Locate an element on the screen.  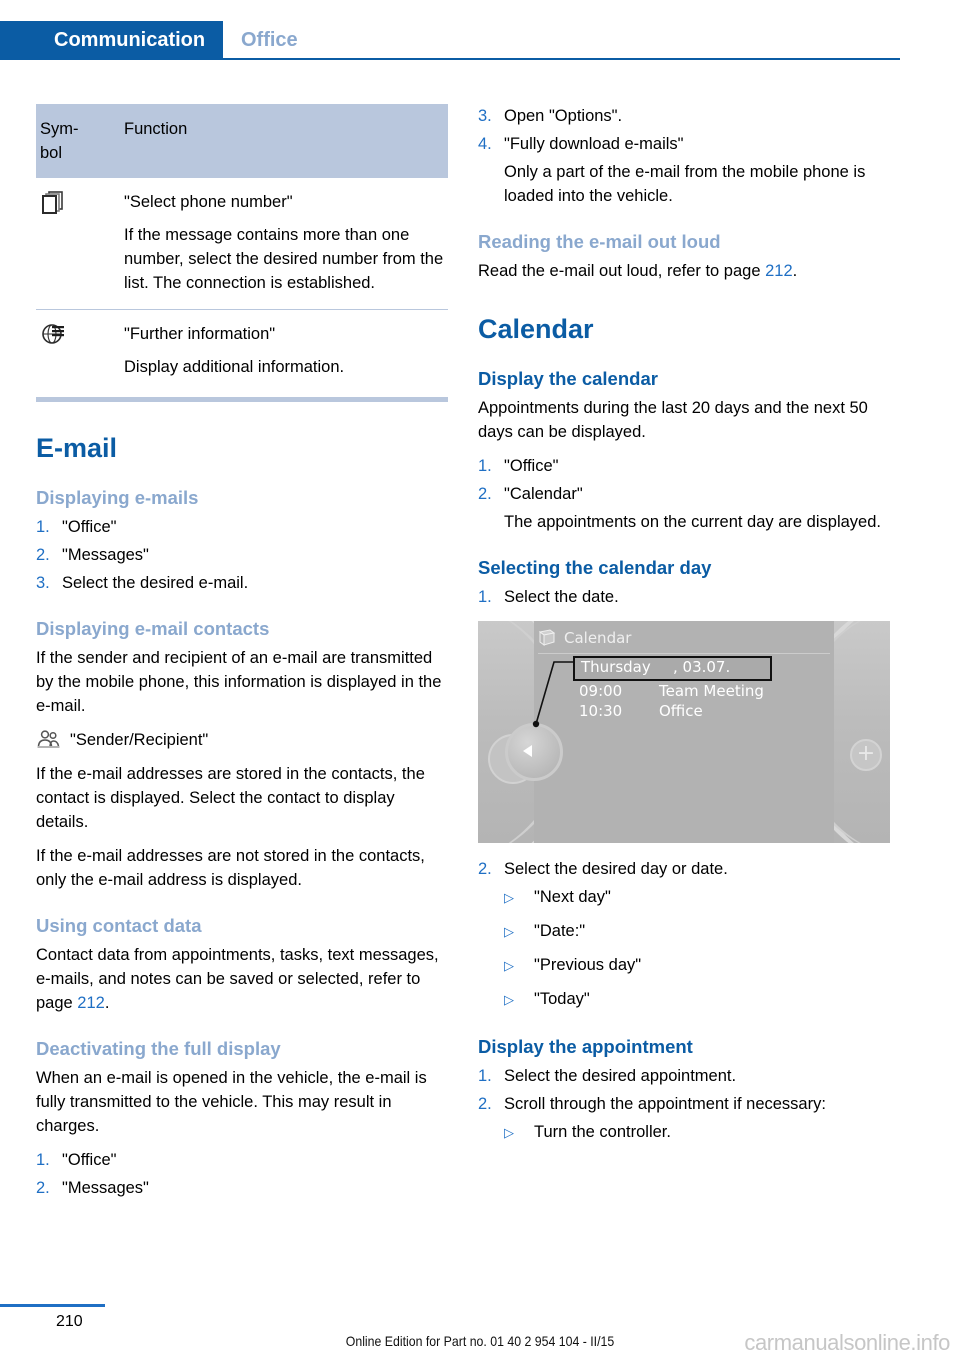
heading-display-the-appointment: Display the appointment is located at coordinates (585, 1046).